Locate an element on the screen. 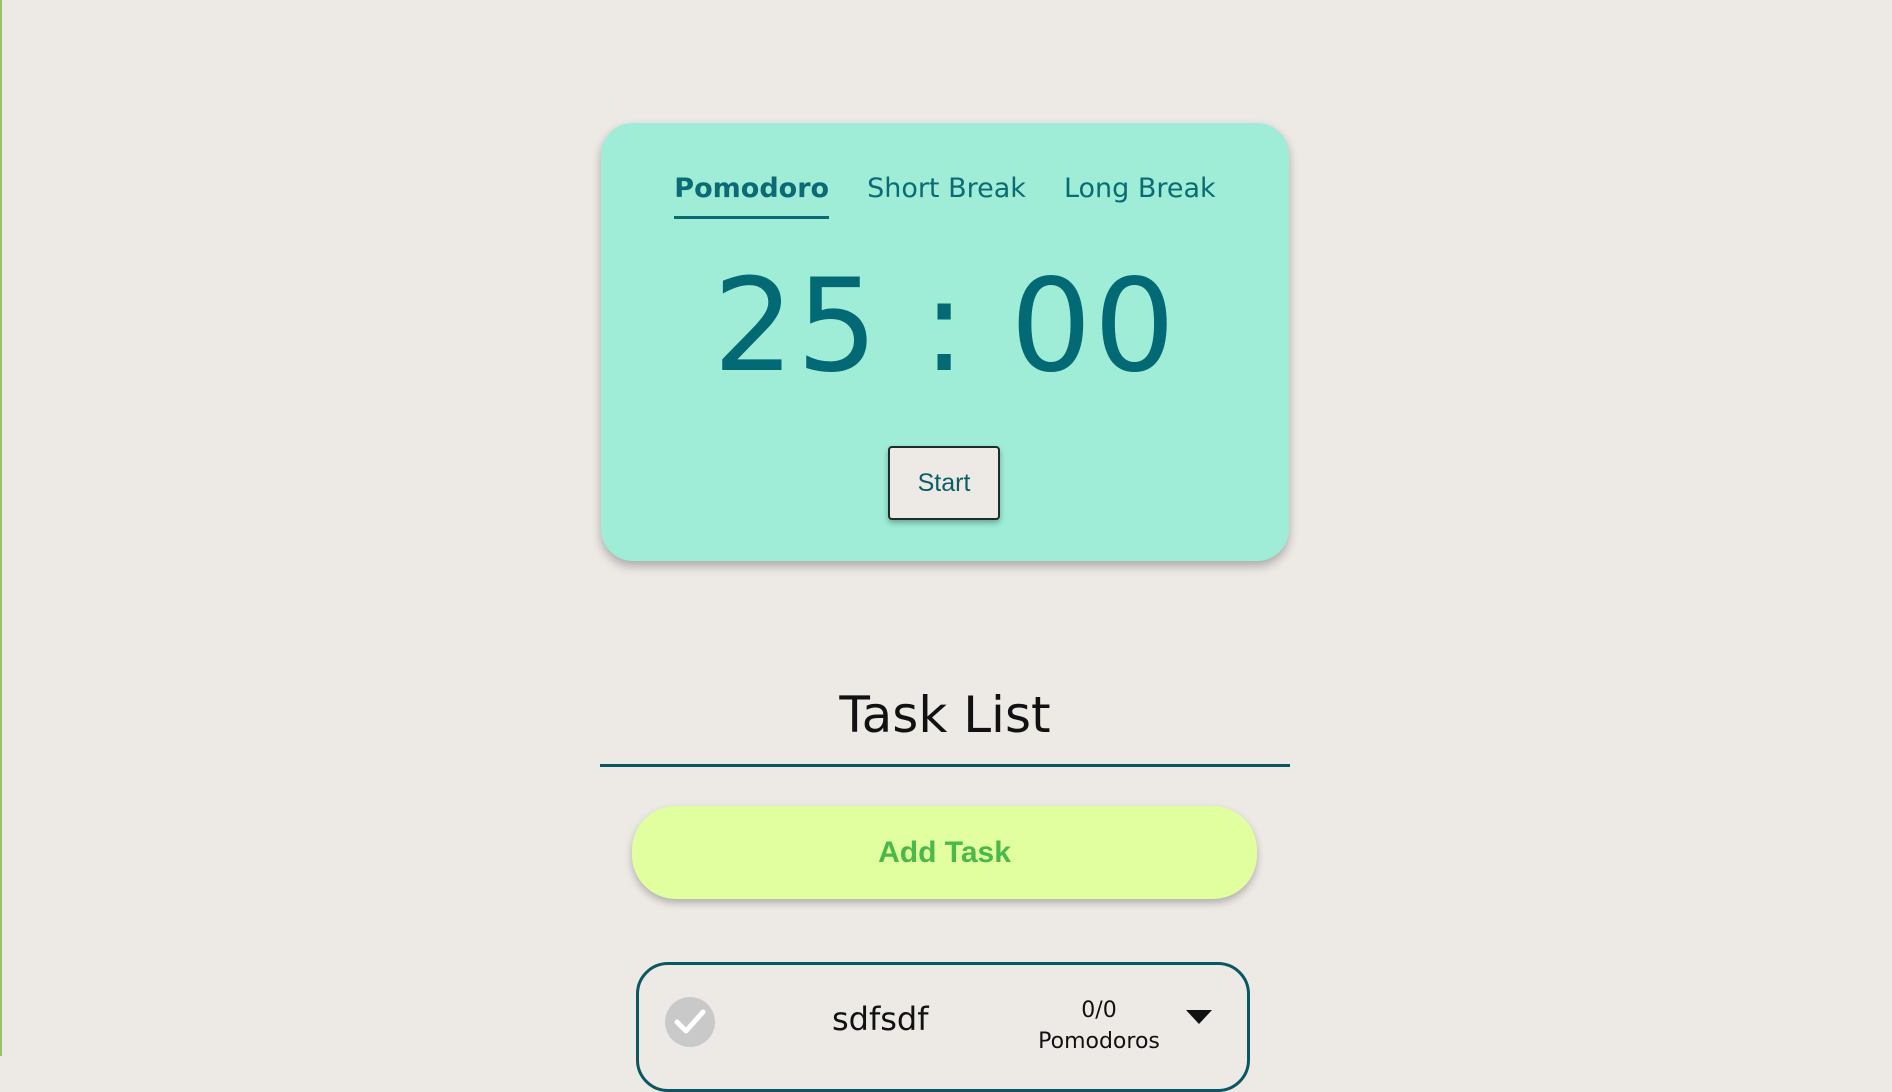 This screenshot has width=1892, height=1092. task-list-title: Task List is located at coordinates (945, 715).